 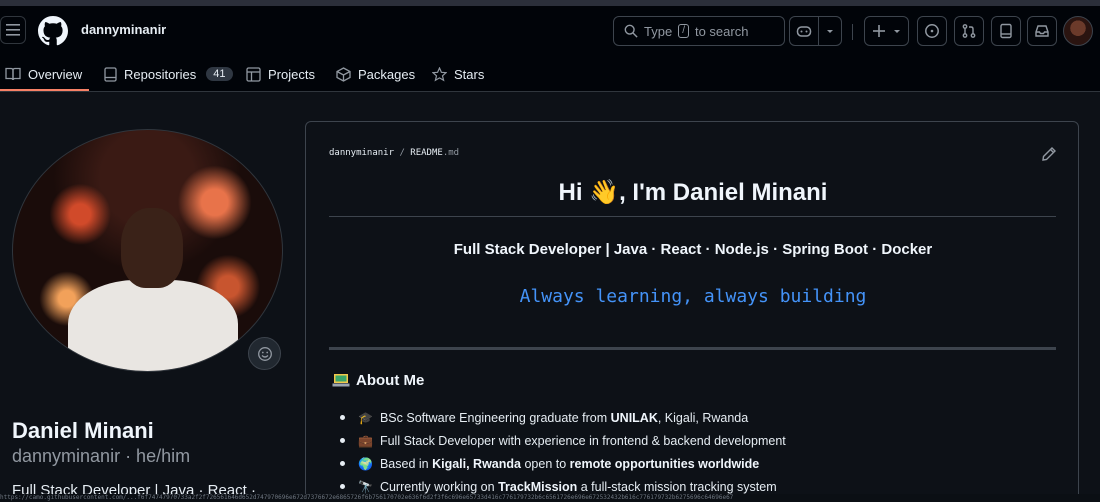 I want to click on inbox-icon, so click(x=1042, y=31).